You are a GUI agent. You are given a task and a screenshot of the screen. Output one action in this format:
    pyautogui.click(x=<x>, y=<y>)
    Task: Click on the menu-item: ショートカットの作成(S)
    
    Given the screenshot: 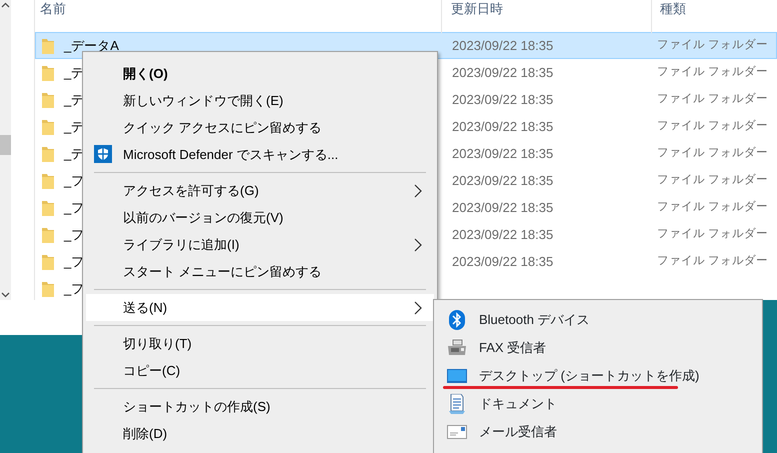 What is the action you would take?
    pyautogui.click(x=260, y=406)
    